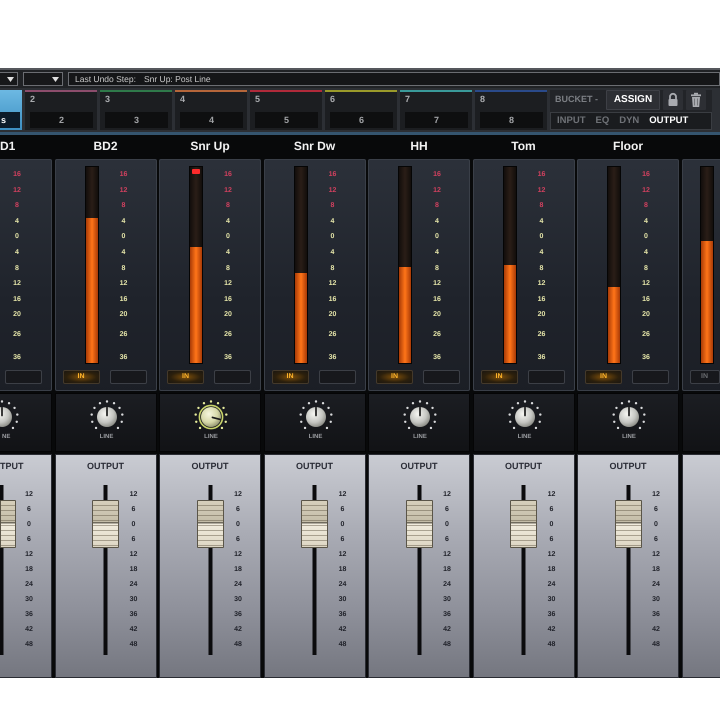  Describe the element at coordinates (11, 110) in the screenshot. I see `bank-tab: s` at that location.